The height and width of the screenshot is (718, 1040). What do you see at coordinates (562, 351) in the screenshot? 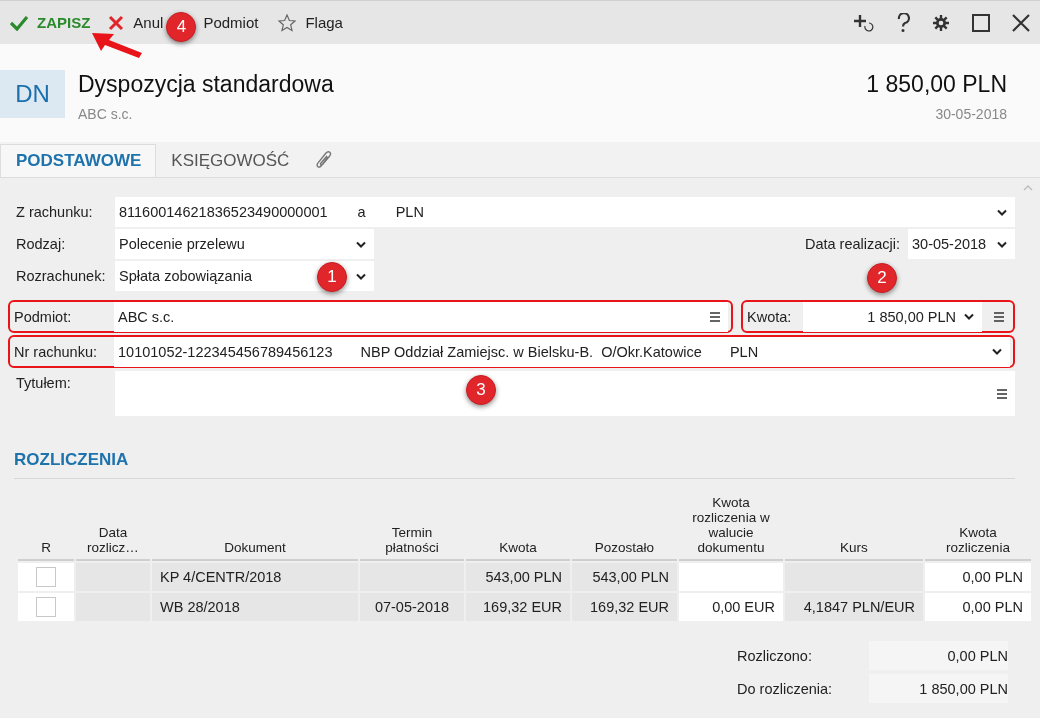
I see `dropdown-field: 10101052-122345456789456123 NBP Oddział Zamiejsc. w Bielsku-B. O/Okr.Katowice PLN` at bounding box center [562, 351].